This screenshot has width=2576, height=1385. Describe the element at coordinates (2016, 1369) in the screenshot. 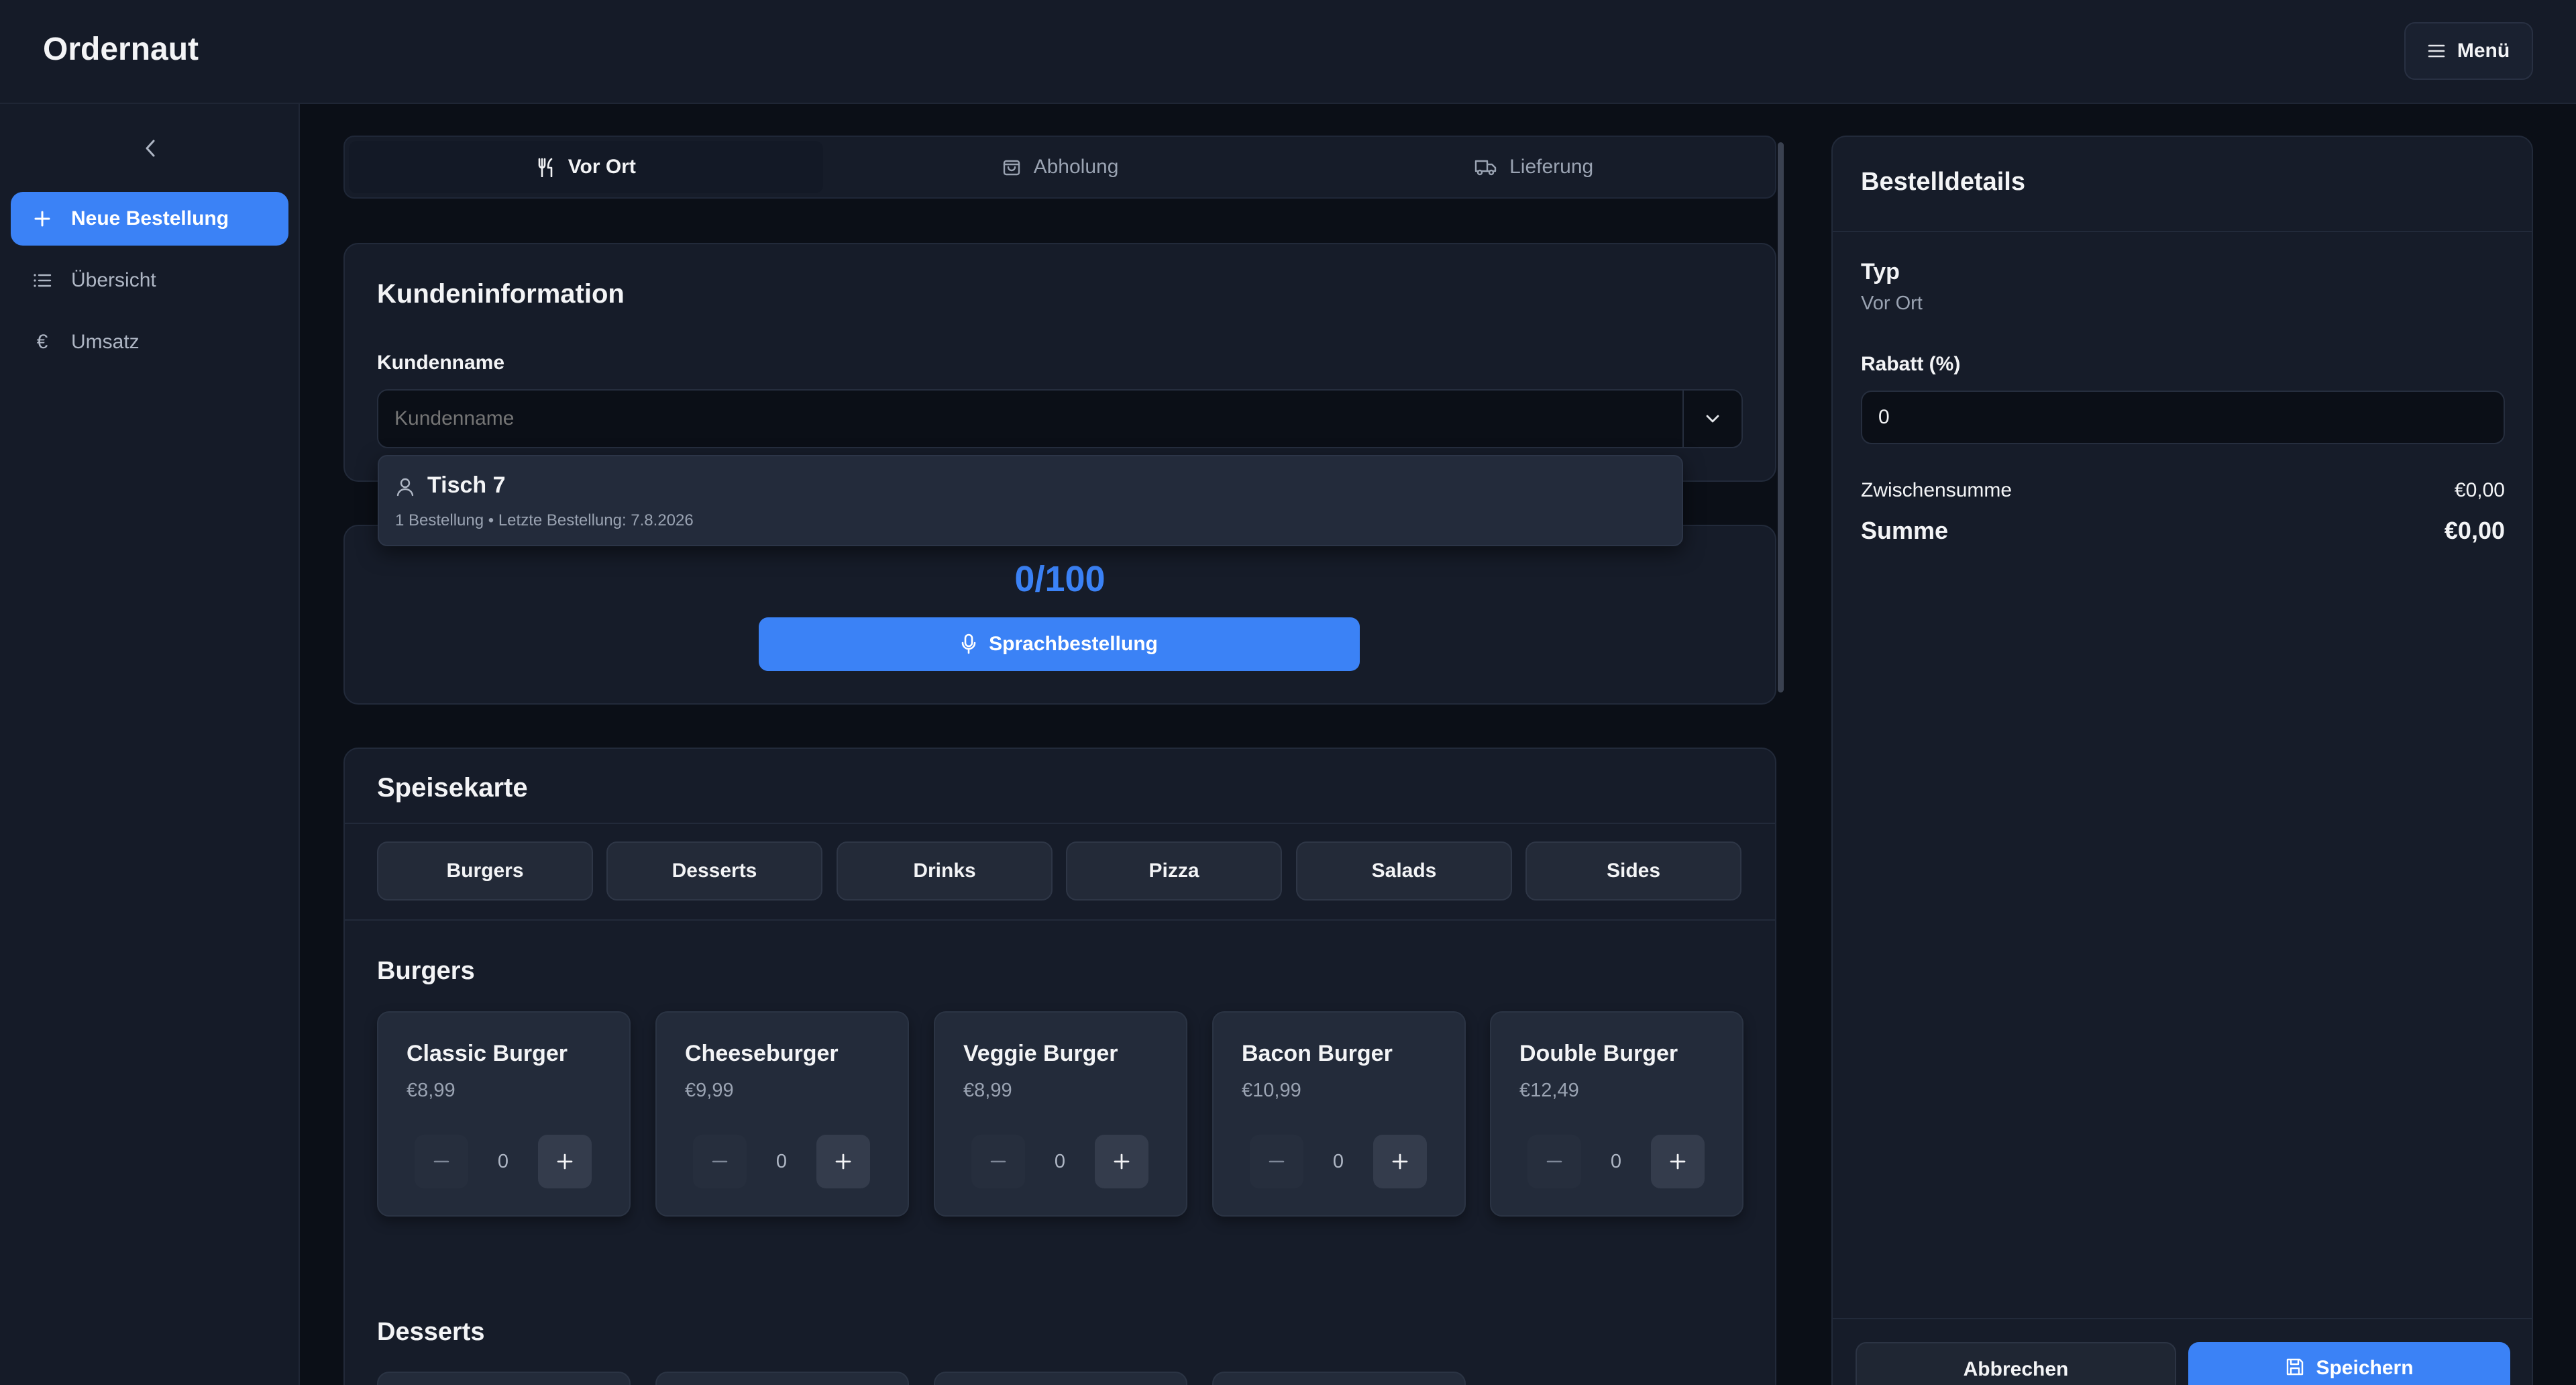

I see `cancel-button-label: Abbrechen` at that location.